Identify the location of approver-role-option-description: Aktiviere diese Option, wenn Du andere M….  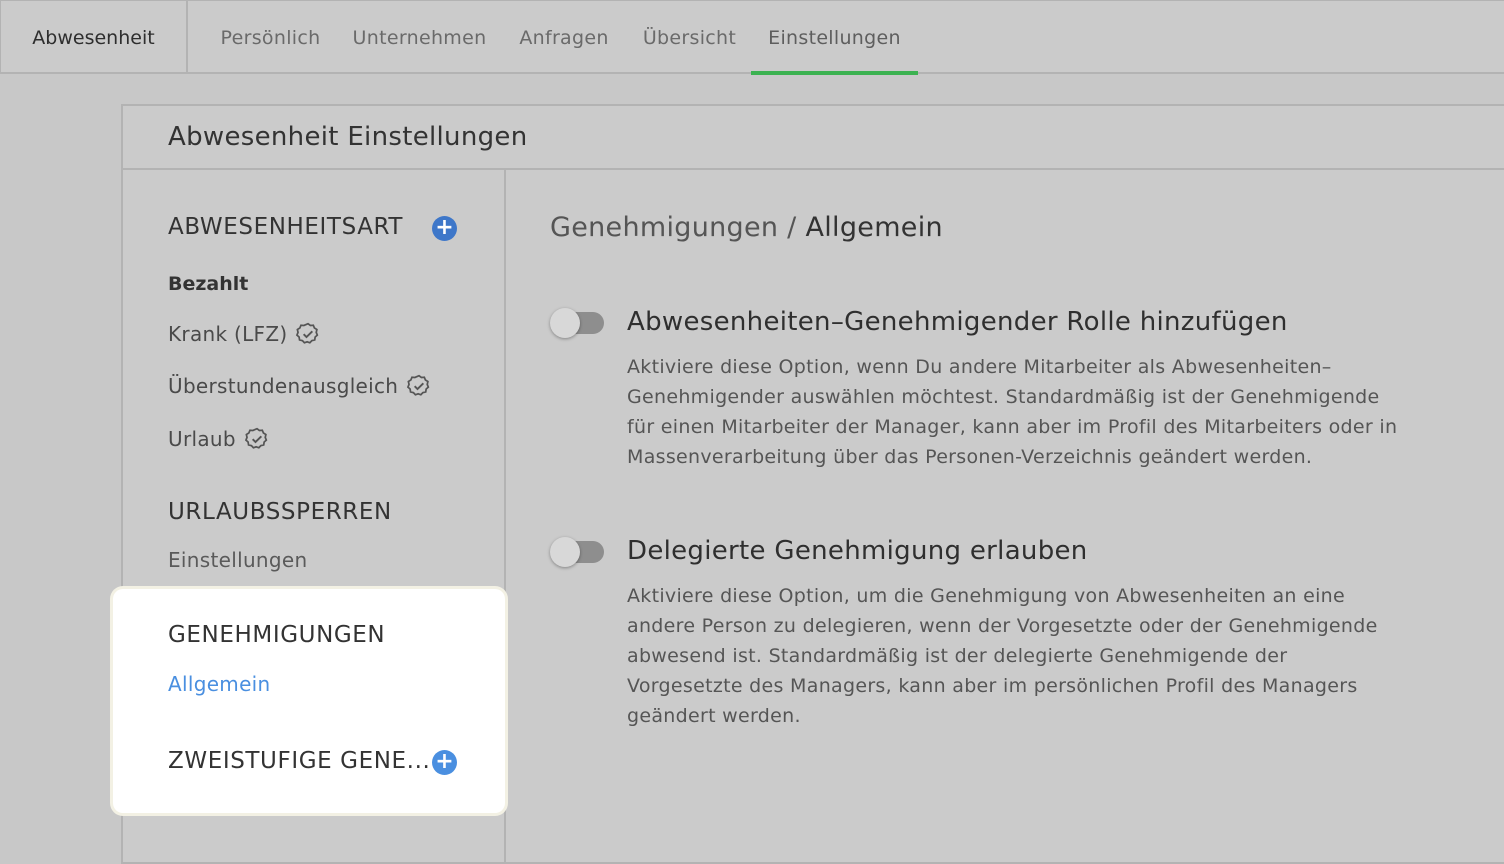
(1027, 412).